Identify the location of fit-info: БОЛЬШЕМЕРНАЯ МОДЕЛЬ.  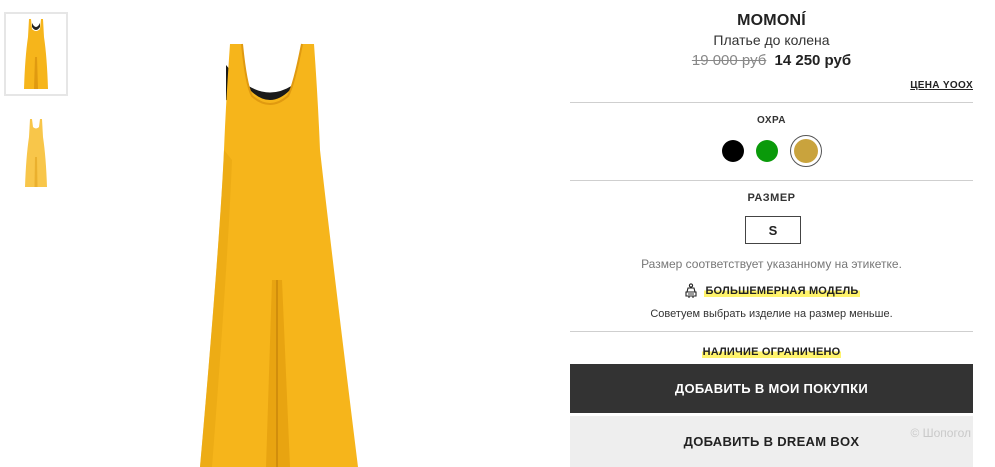
(771, 291).